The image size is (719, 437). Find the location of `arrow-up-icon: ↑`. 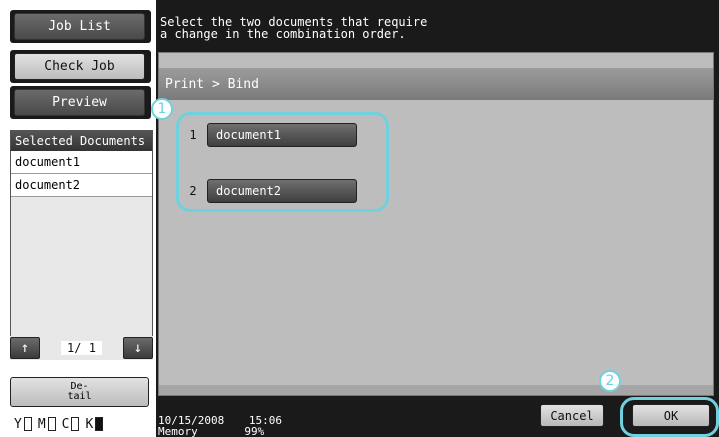

arrow-up-icon: ↑ is located at coordinates (25, 348).